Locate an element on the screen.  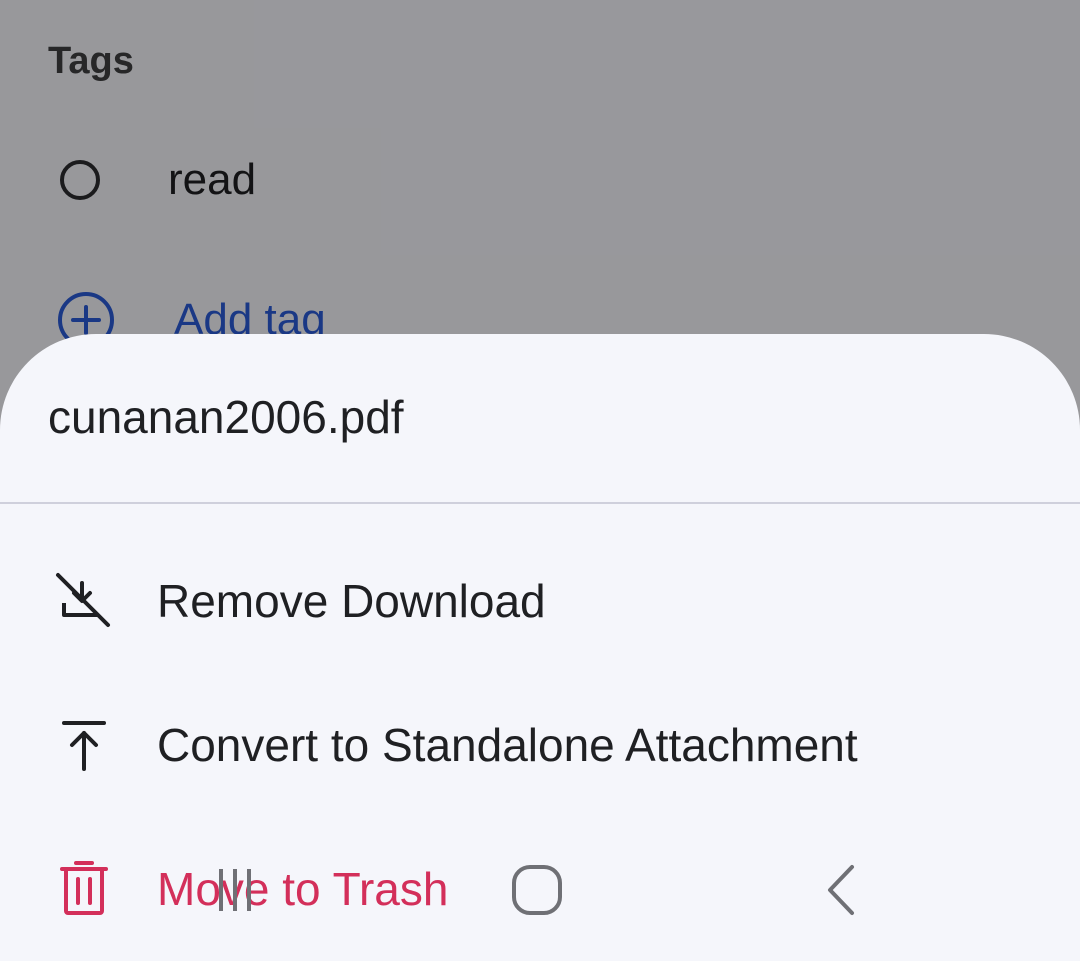
recents-button is located at coordinates (235, 890).